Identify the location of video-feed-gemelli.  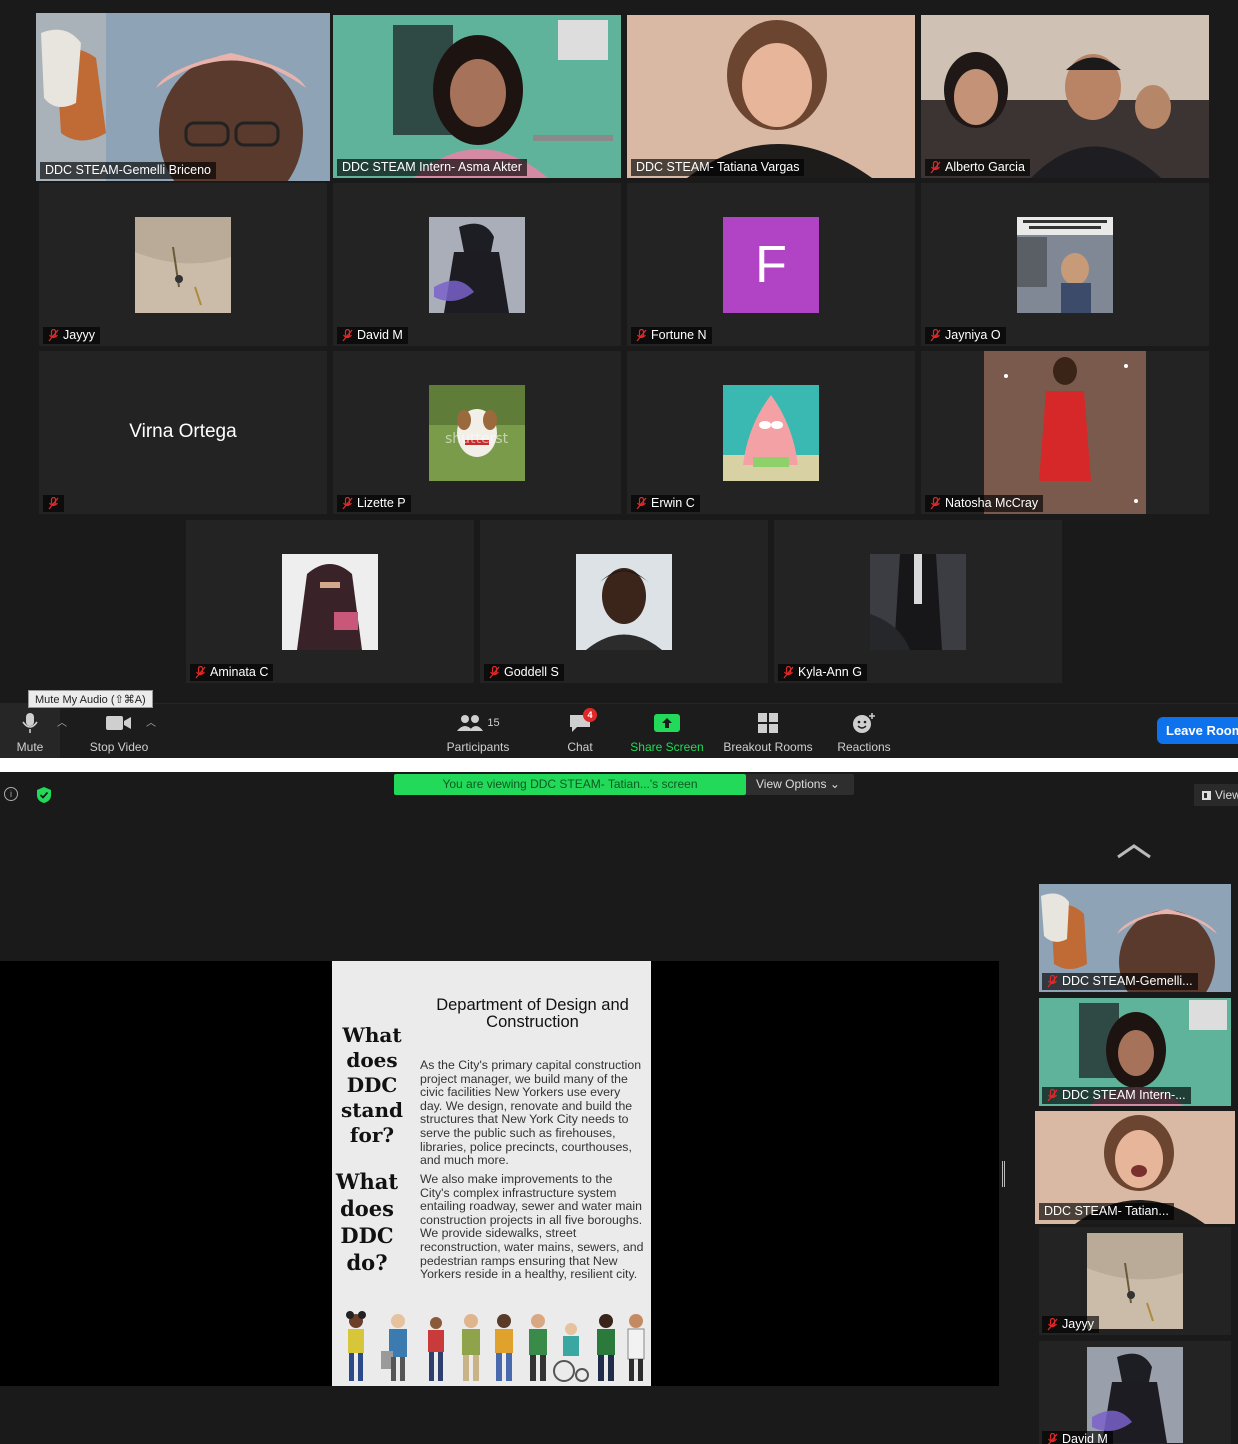
(183, 97).